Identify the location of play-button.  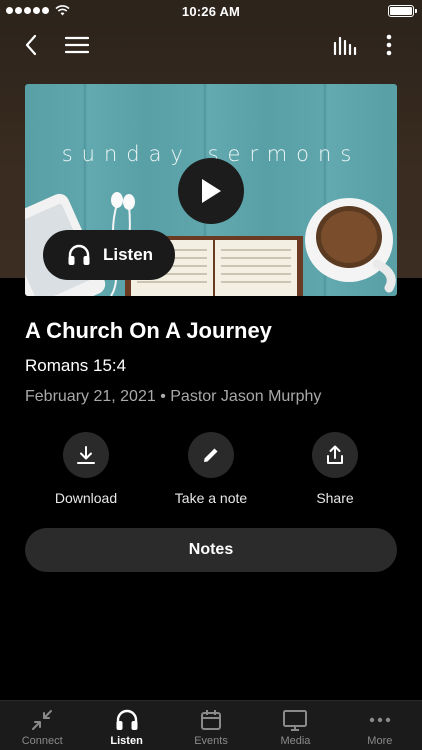
(211, 191).